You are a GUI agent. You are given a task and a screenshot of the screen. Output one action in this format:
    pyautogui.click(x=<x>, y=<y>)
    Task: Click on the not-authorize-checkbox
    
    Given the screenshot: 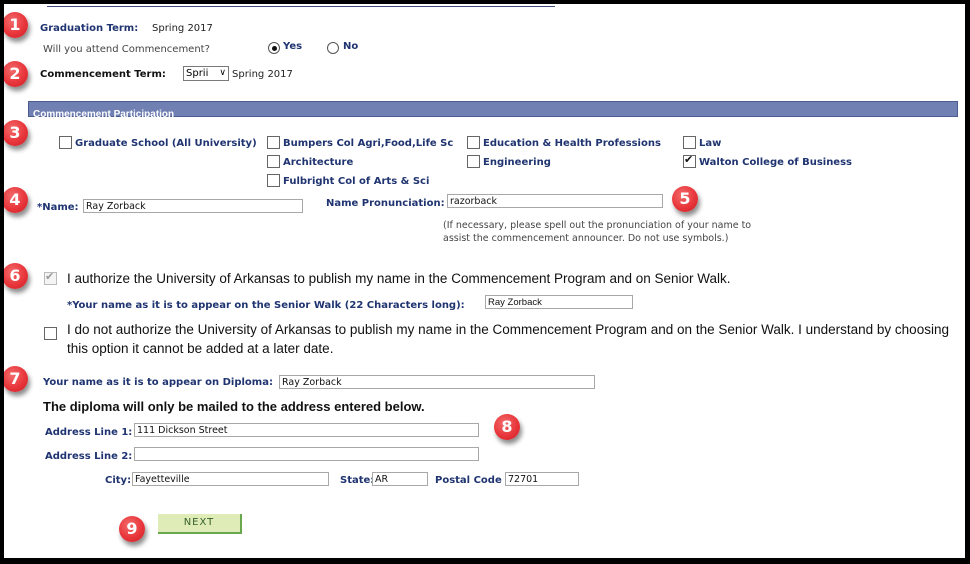 What is the action you would take?
    pyautogui.click(x=50, y=333)
    